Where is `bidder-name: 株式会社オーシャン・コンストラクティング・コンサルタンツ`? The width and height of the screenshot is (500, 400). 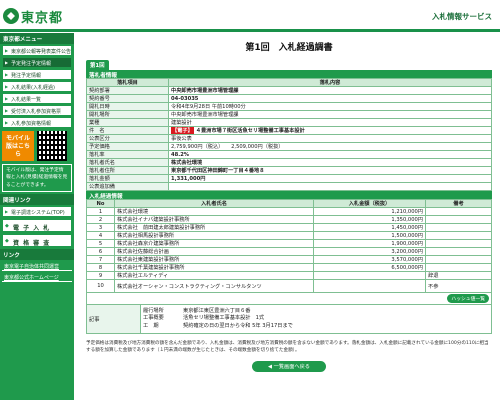
bidder-name: 株式会社オーシャン・コンストラクティング・コンサルタンツ is located at coordinates (214, 286).